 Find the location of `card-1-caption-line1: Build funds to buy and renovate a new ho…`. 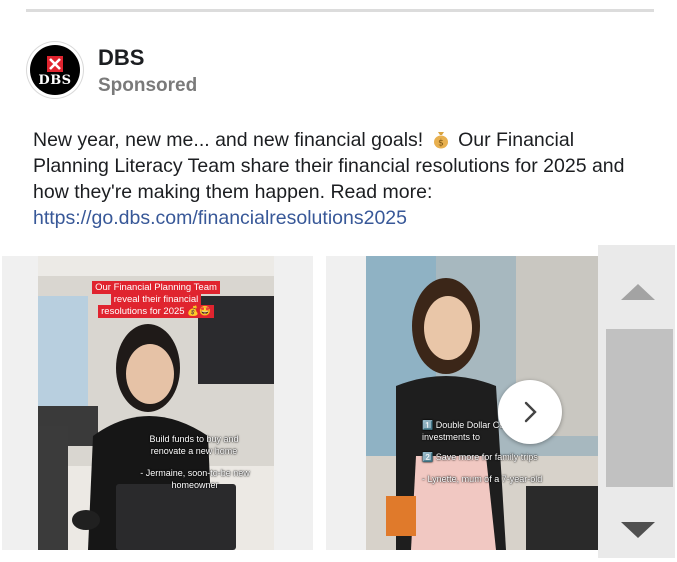

card-1-caption-line1: Build funds to buy and renovate a new ho… is located at coordinates (194, 445).